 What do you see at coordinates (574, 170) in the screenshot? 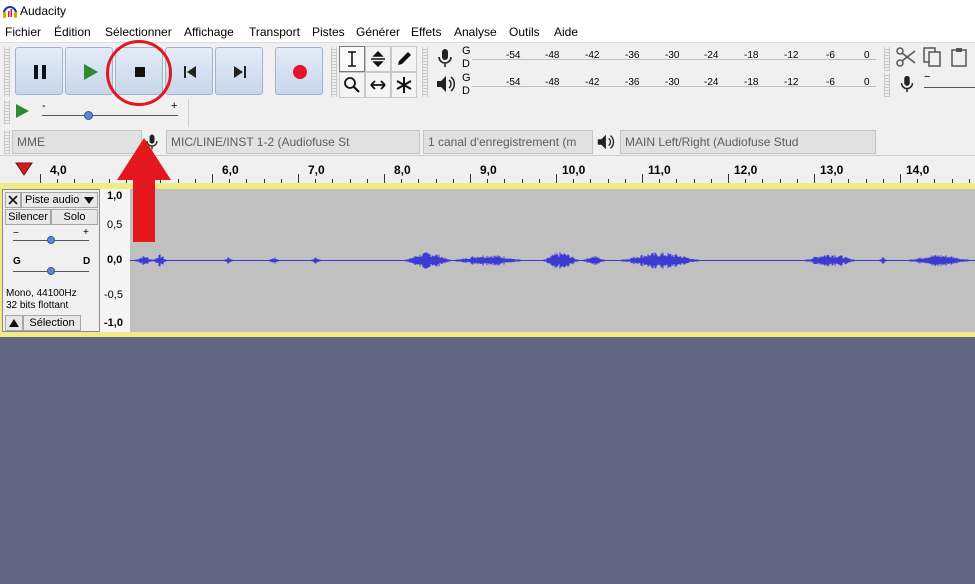
I see `ruler-label: 10,0` at bounding box center [574, 170].